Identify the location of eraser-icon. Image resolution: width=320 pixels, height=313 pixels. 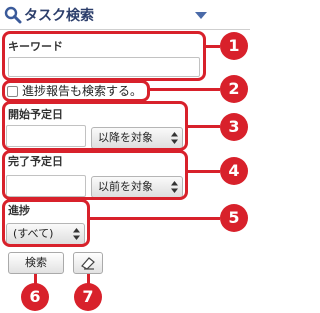
(88, 263).